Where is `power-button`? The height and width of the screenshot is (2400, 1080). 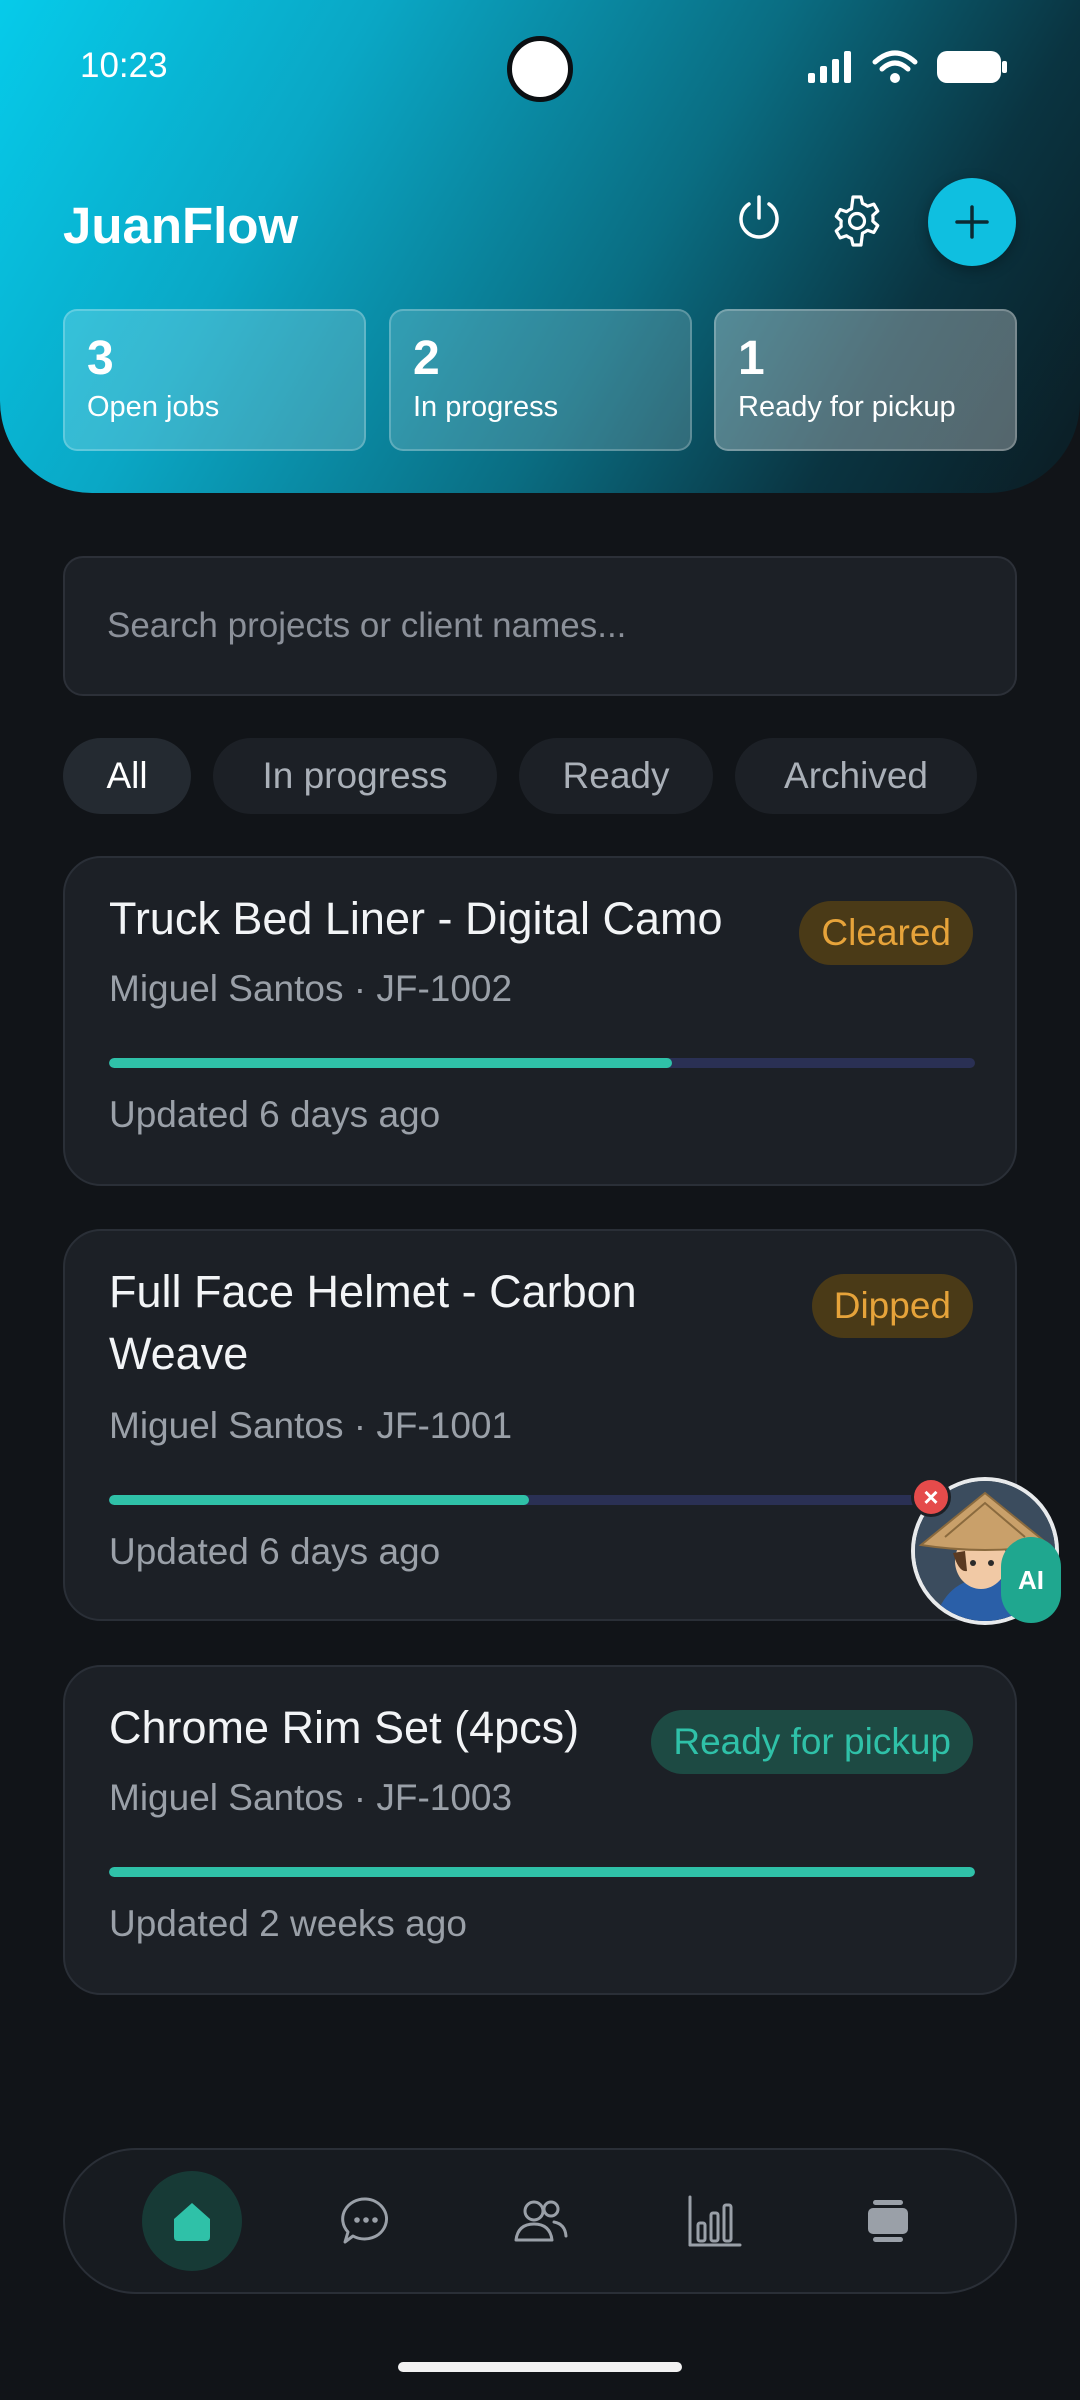 power-button is located at coordinates (759, 219).